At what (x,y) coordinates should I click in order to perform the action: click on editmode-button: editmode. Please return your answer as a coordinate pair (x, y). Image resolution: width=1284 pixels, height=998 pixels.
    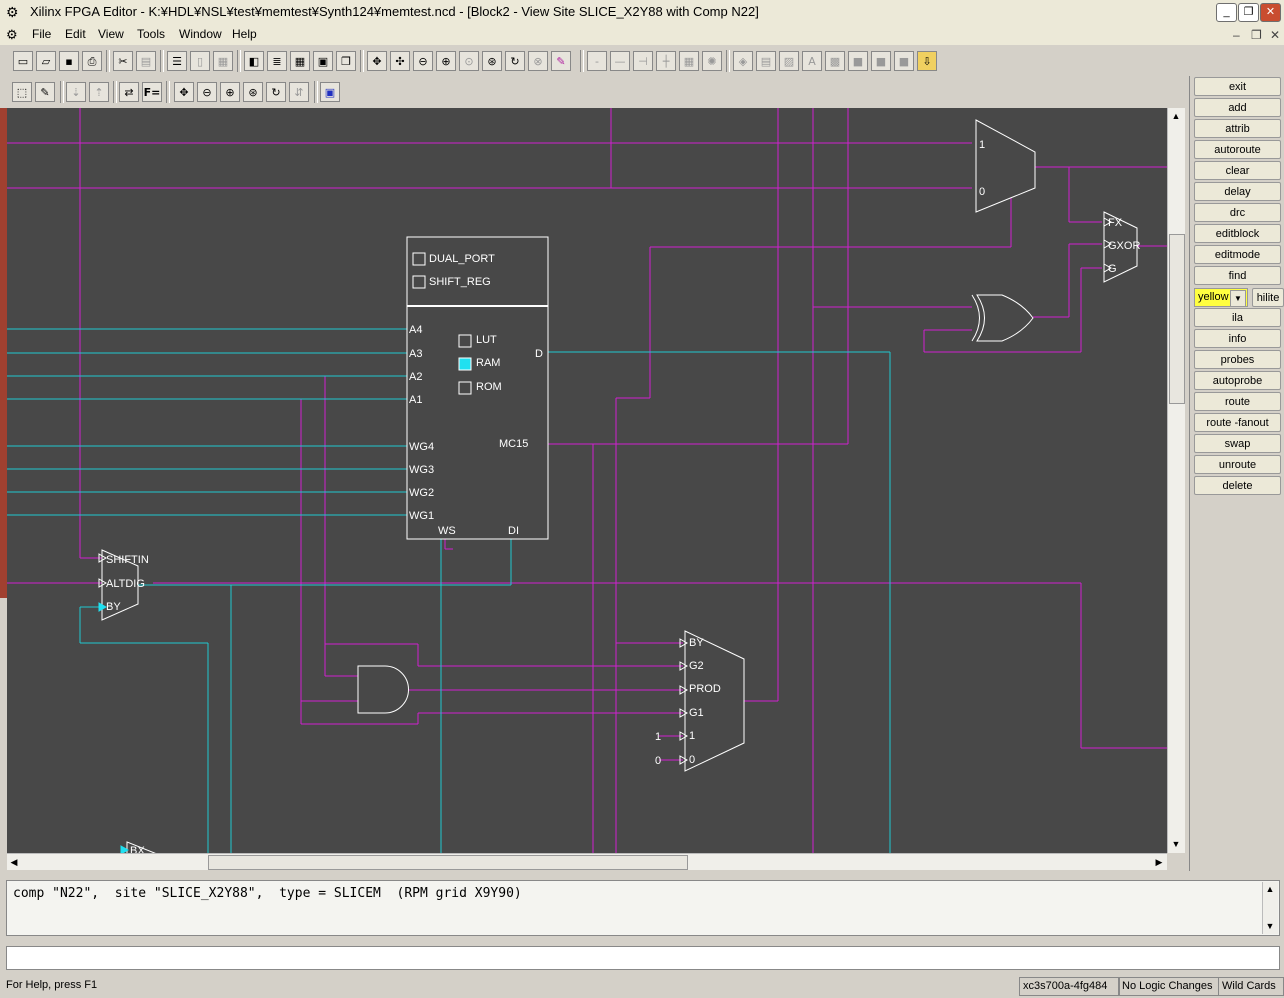
    Looking at the image, I should click on (1237, 254).